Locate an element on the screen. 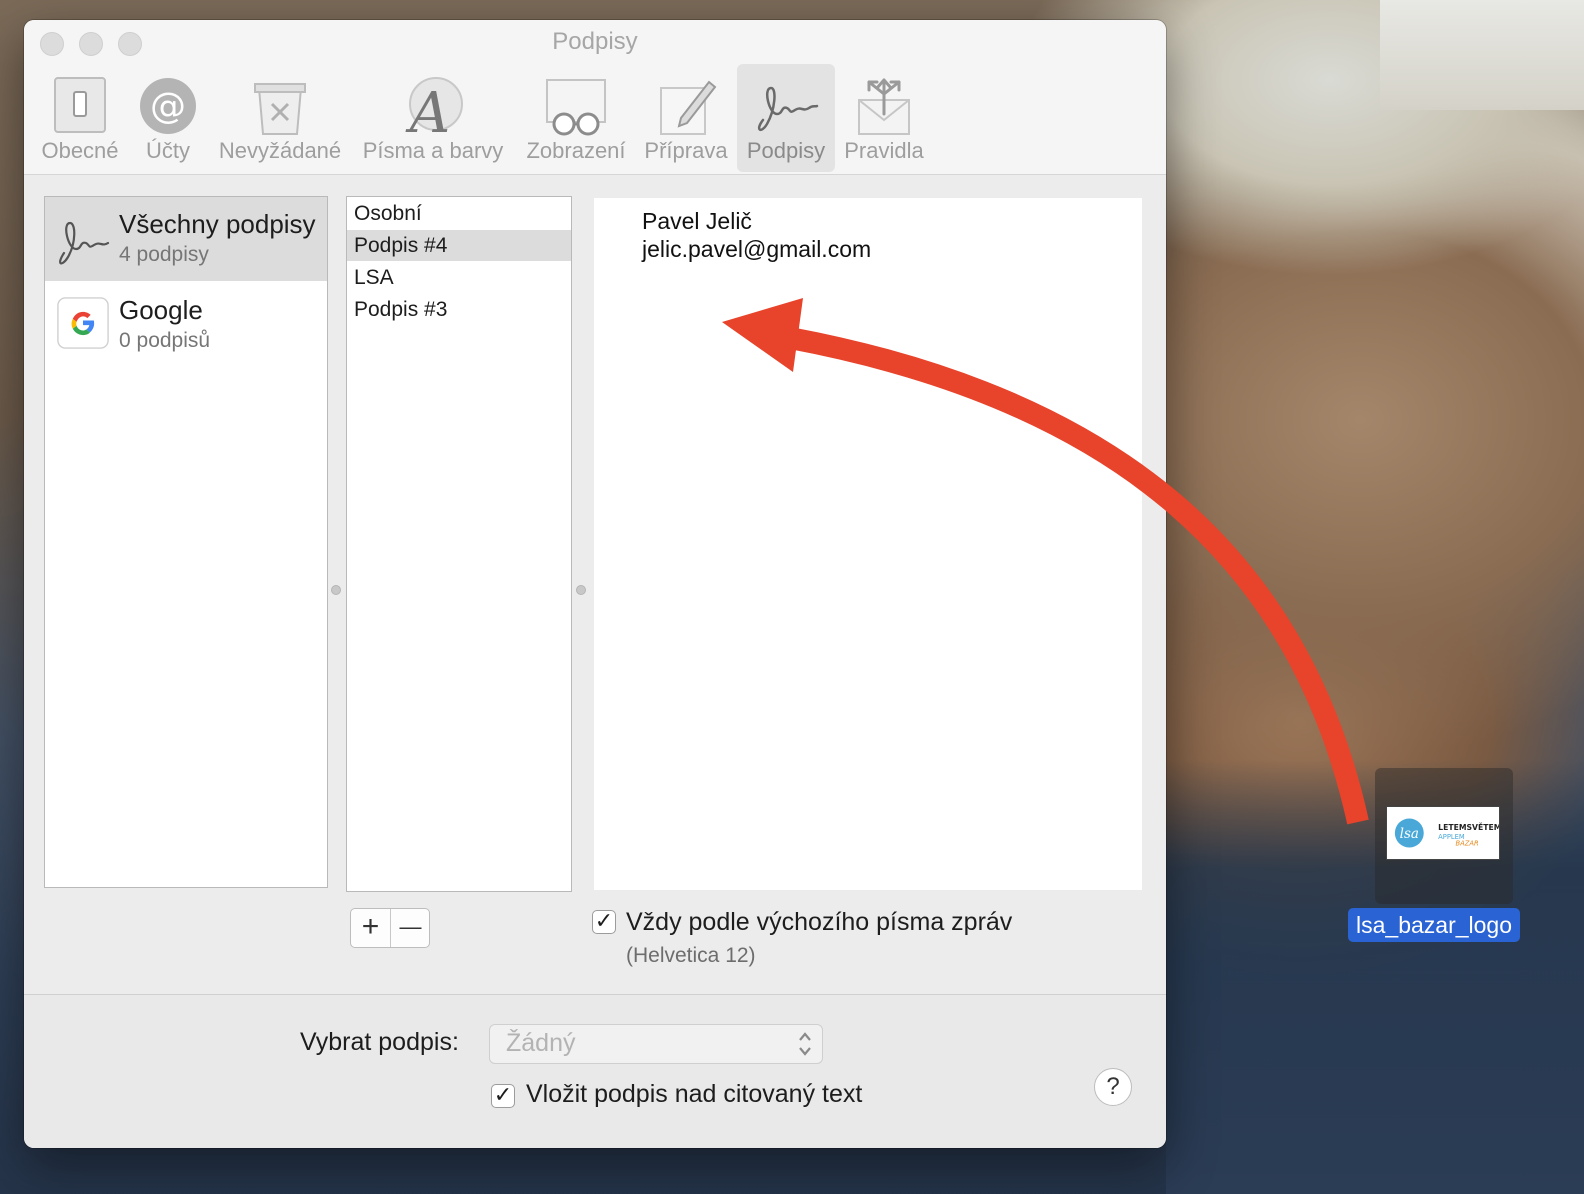  tab-general: Obecné is located at coordinates (80, 118).